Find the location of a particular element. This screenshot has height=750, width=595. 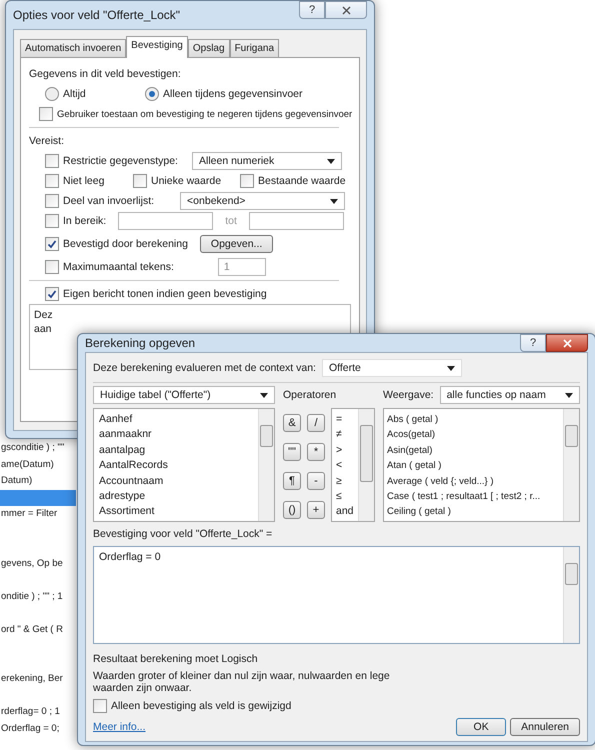

code-line: Orderflag = 0; is located at coordinates (30, 729).